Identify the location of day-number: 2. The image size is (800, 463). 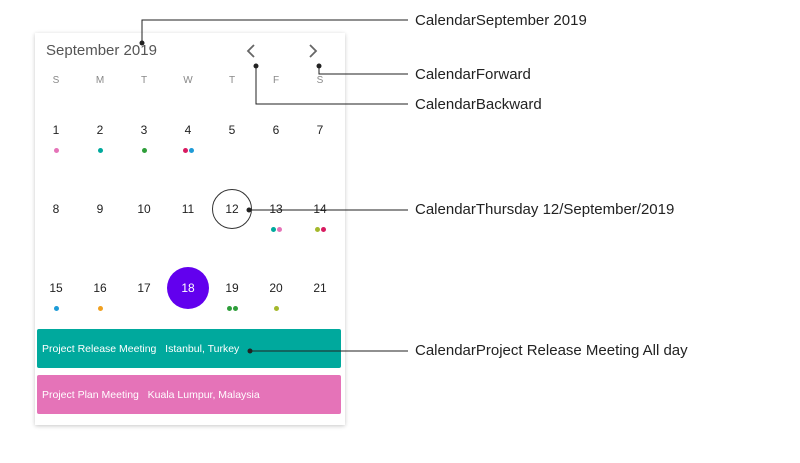
(100, 130).